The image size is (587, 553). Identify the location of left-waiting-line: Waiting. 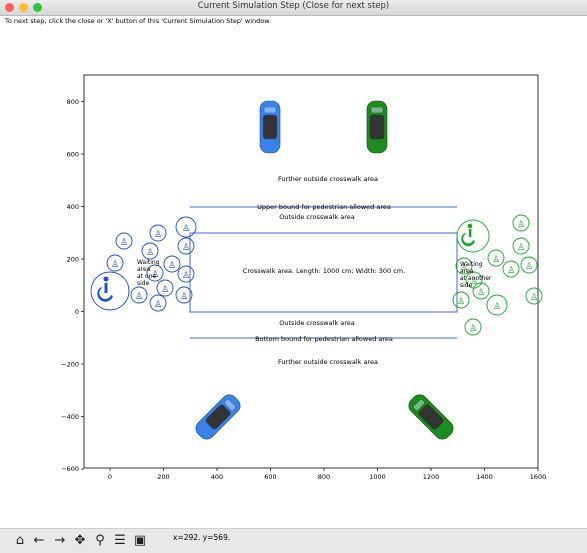
(148, 262).